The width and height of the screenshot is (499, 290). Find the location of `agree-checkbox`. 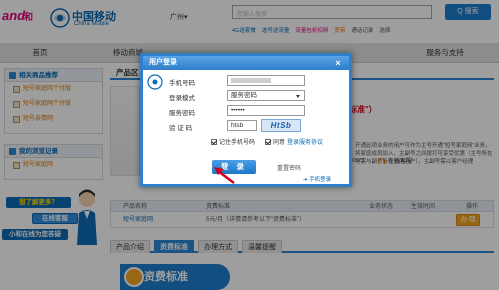

agree-checkbox is located at coordinates (268, 141).